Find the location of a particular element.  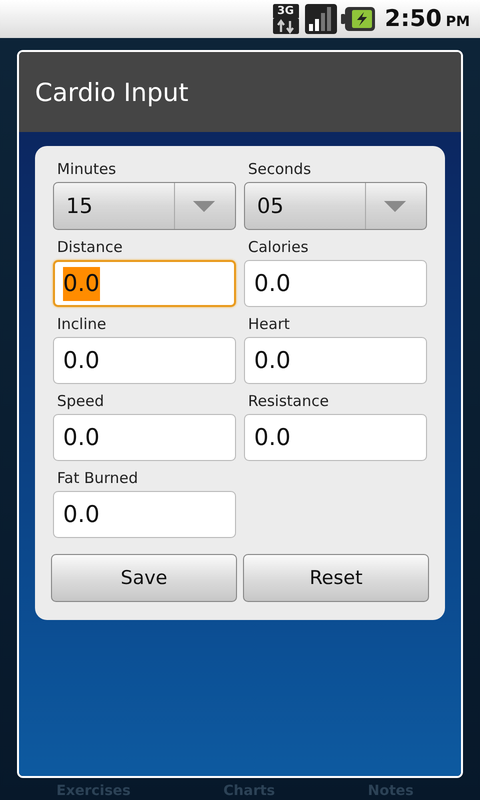

battery-charging-icon is located at coordinates (357, 19).